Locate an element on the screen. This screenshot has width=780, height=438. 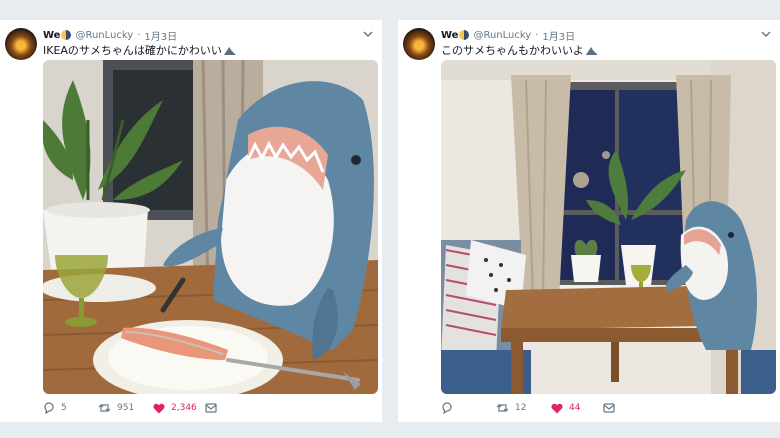
reply-button: 5 is located at coordinates (70, 408).